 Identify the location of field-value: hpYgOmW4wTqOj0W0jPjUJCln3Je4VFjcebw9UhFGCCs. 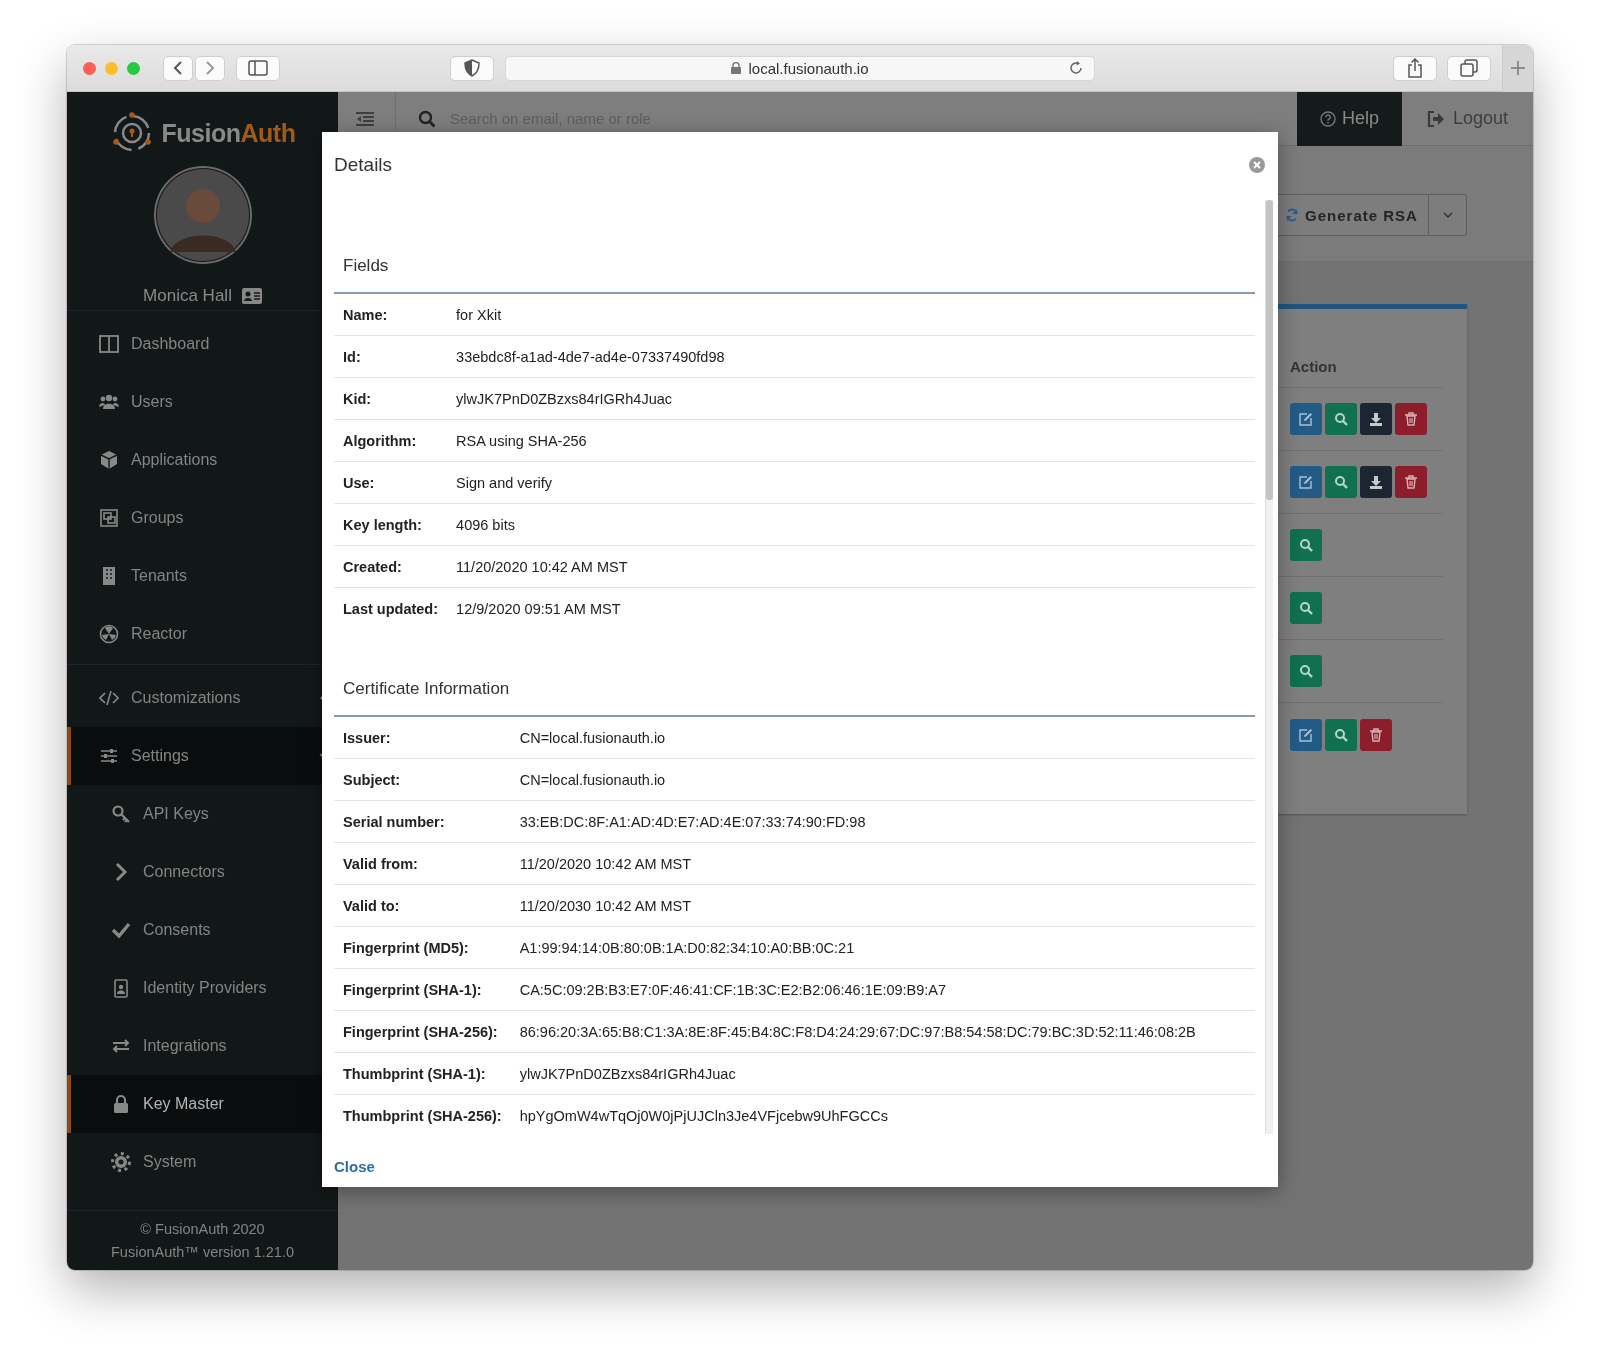
(703, 1115).